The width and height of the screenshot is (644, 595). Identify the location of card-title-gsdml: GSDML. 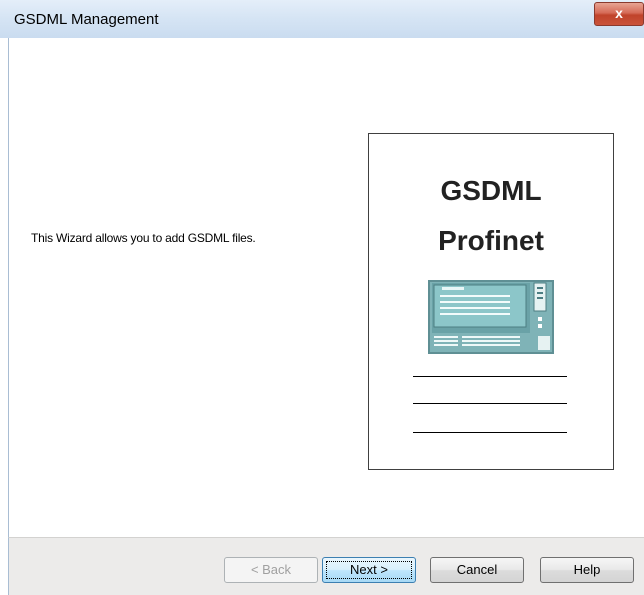
(491, 190).